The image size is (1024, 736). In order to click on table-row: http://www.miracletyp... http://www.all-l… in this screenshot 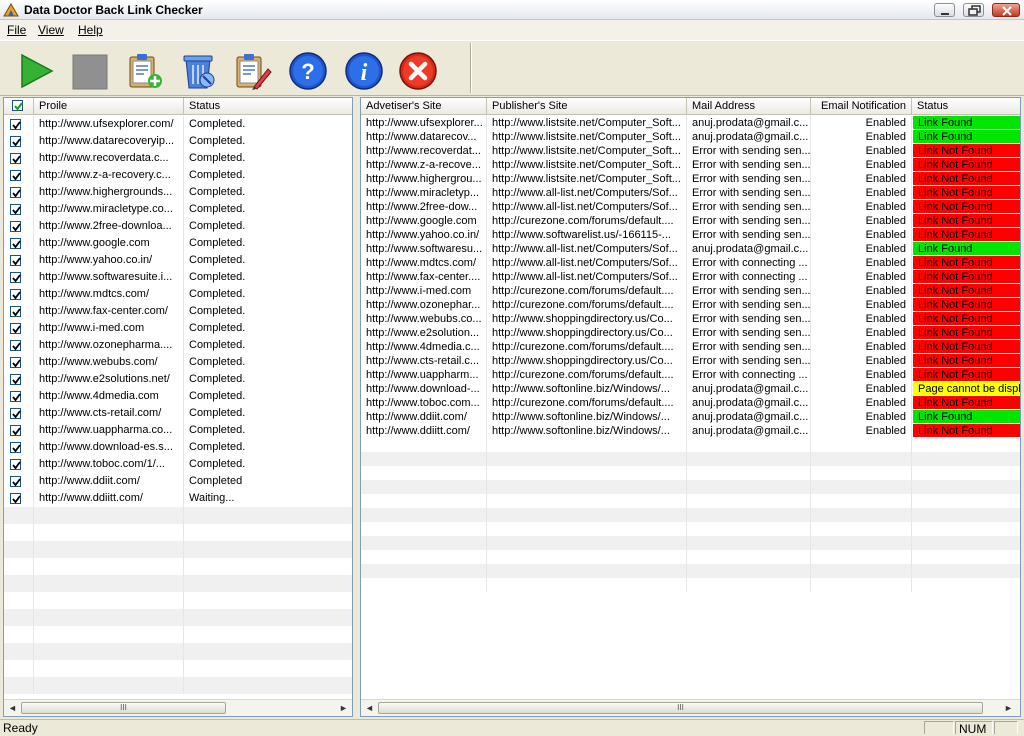, I will do `click(690, 193)`.